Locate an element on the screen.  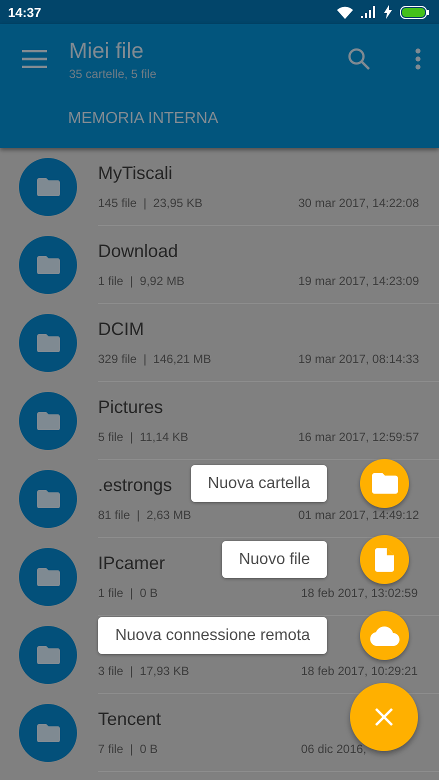
folder-date: 16 mar 2017, 12:59:57 is located at coordinates (358, 437).